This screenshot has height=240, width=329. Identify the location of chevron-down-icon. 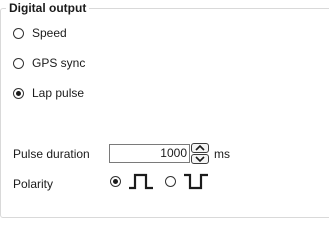
(200, 159).